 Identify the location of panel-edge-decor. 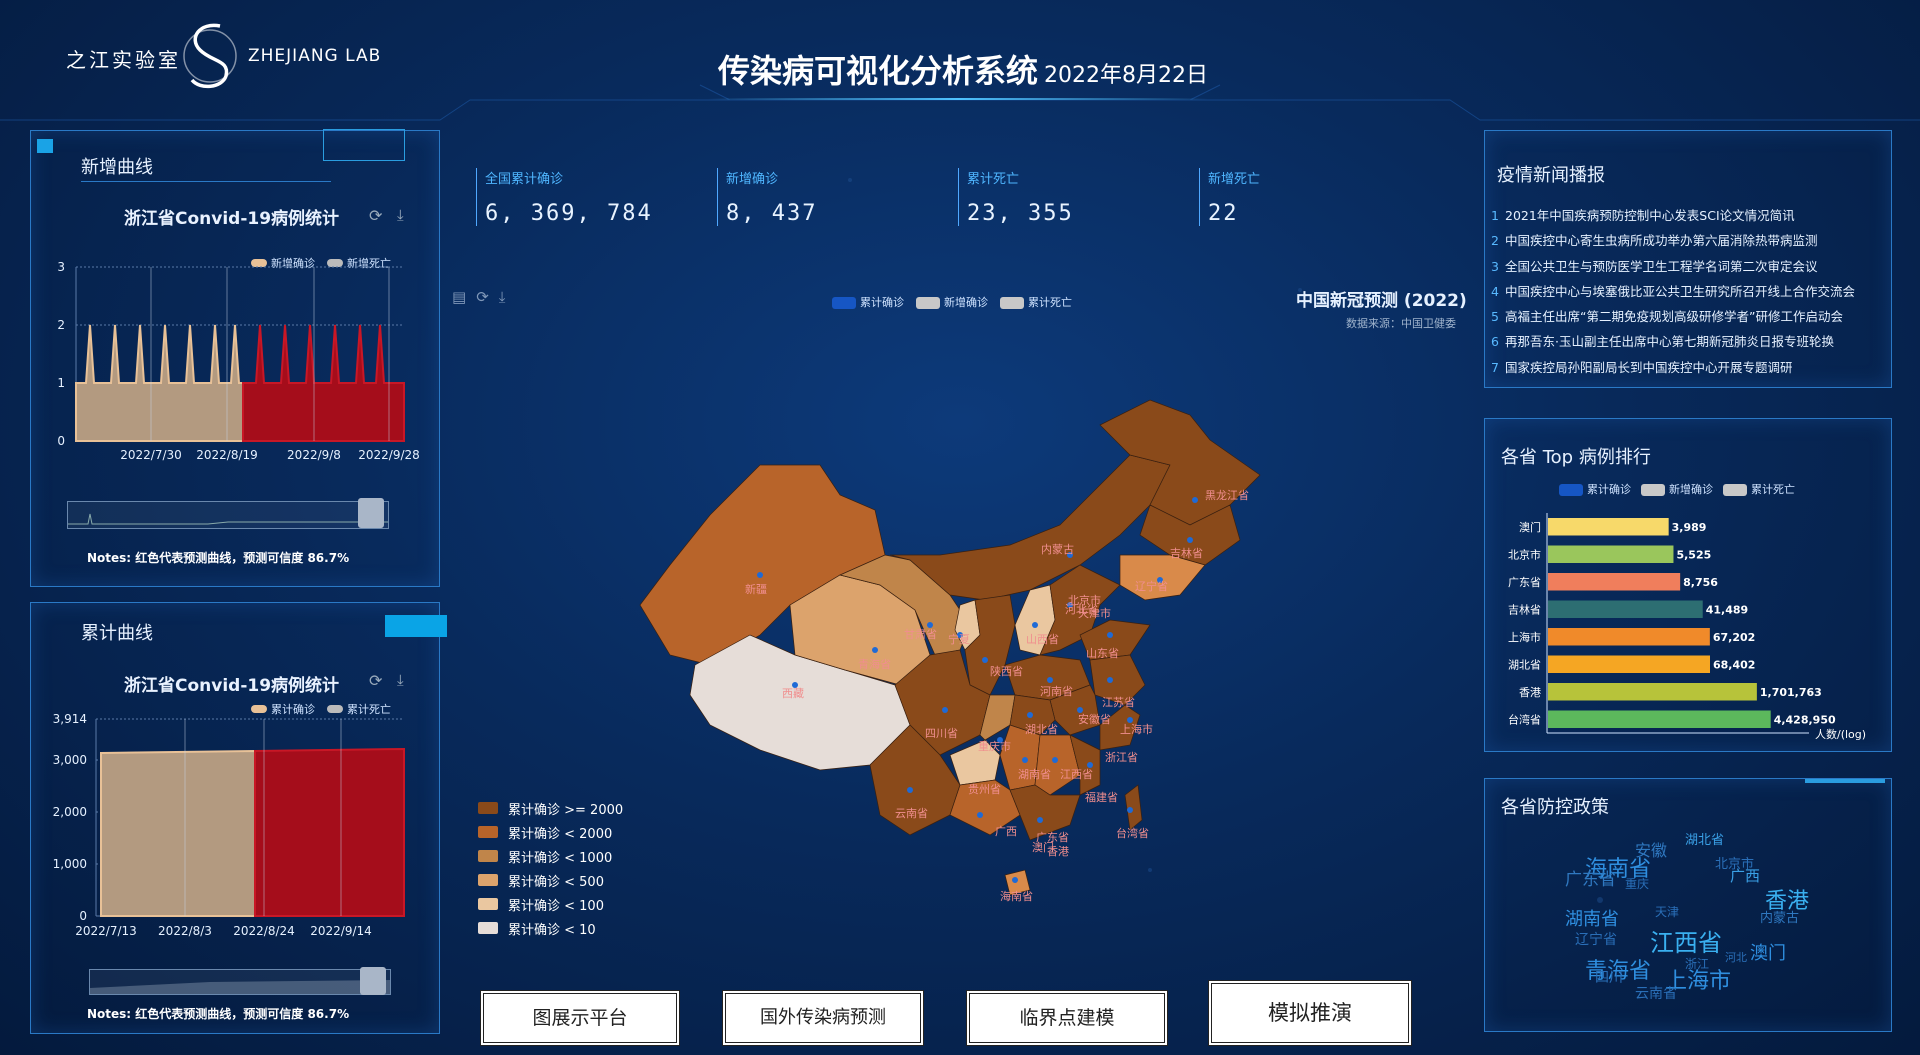
(1845, 781).